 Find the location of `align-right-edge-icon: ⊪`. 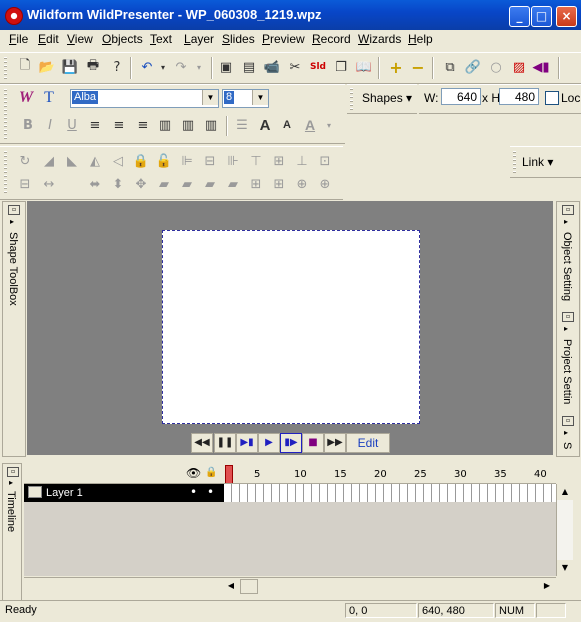

align-right-edge-icon: ⊪ is located at coordinates (233, 161).